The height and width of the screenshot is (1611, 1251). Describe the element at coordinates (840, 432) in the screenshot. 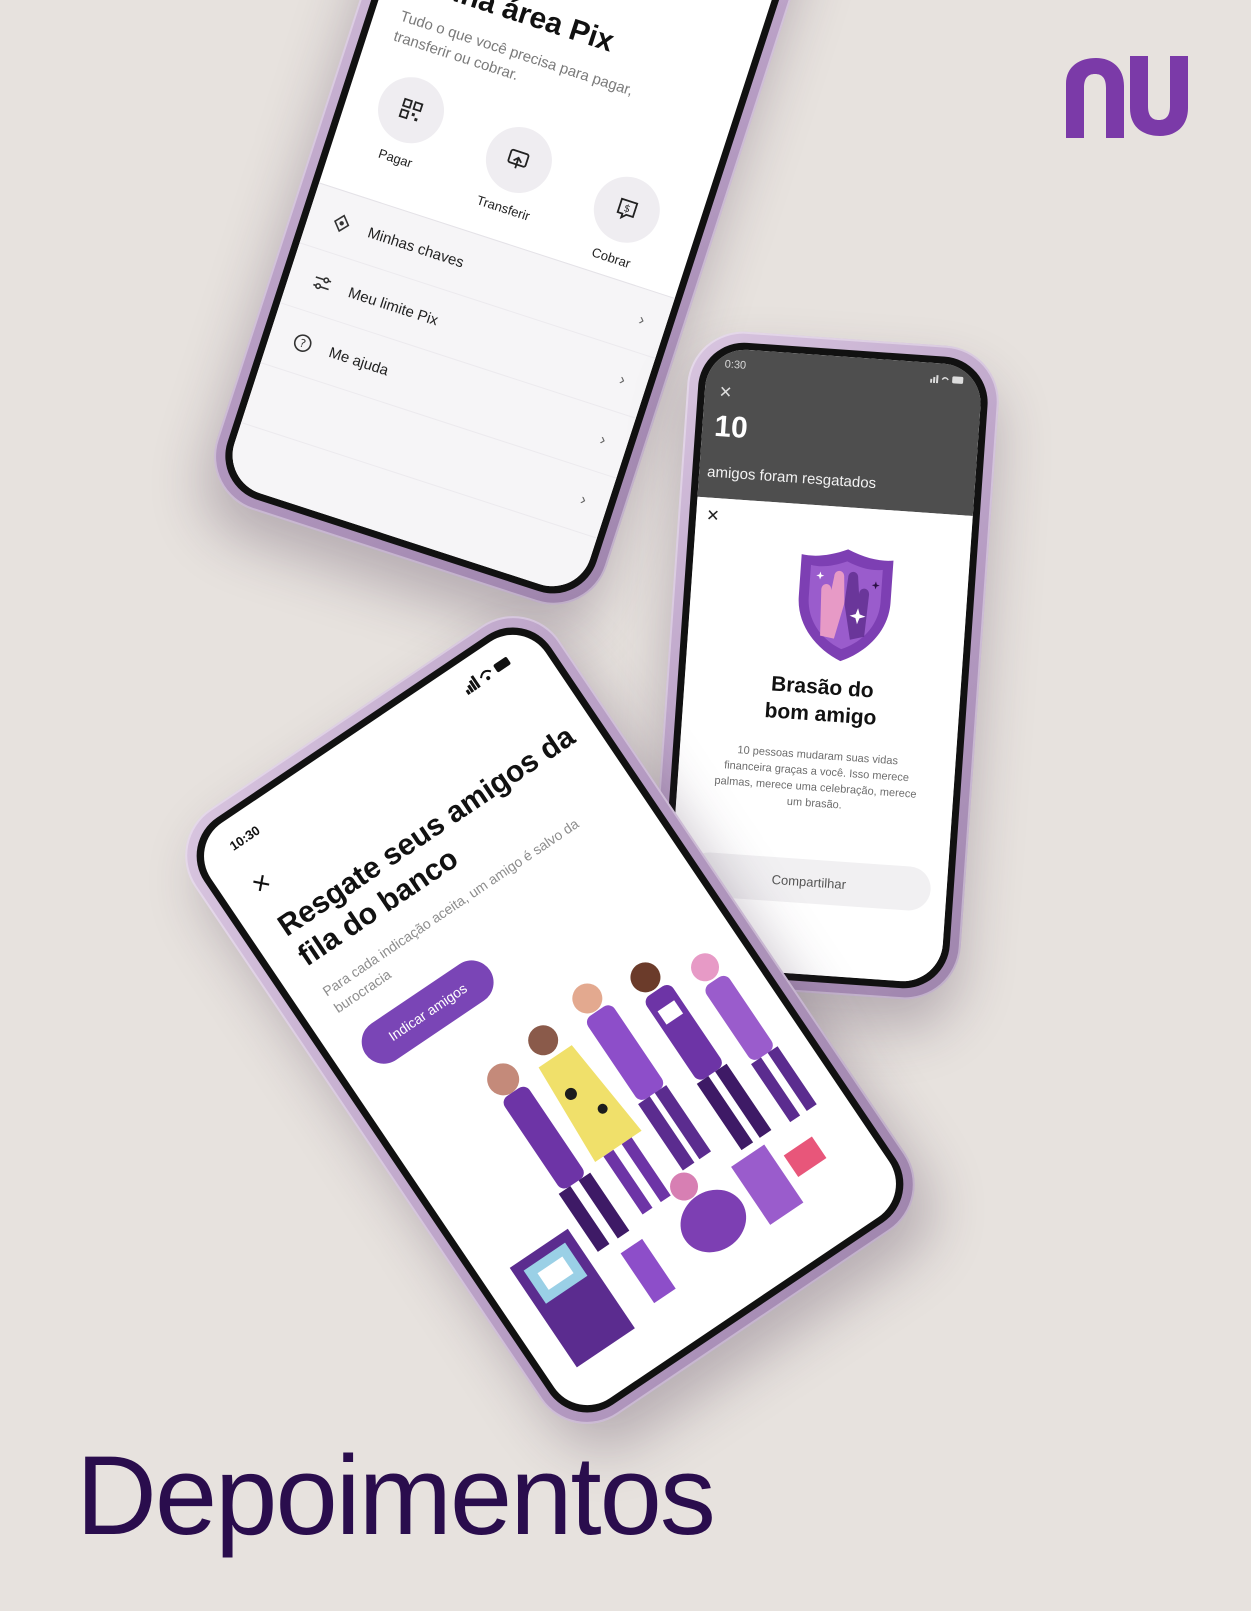

I see `badge-count-header: 0:30 ✕ 10 amigos foram resgatados` at that location.